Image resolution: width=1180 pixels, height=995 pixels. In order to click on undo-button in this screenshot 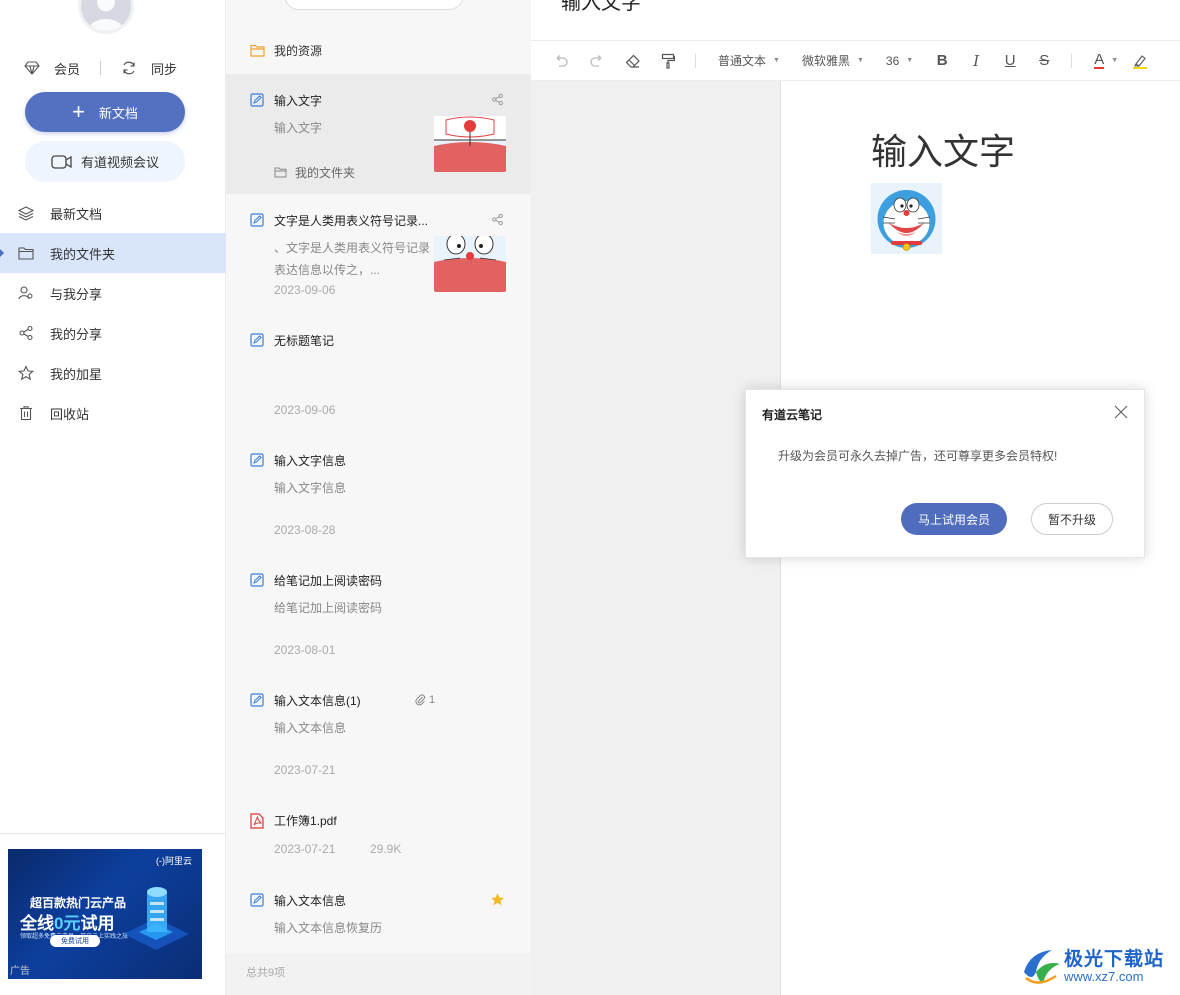, I will do `click(561, 60)`.